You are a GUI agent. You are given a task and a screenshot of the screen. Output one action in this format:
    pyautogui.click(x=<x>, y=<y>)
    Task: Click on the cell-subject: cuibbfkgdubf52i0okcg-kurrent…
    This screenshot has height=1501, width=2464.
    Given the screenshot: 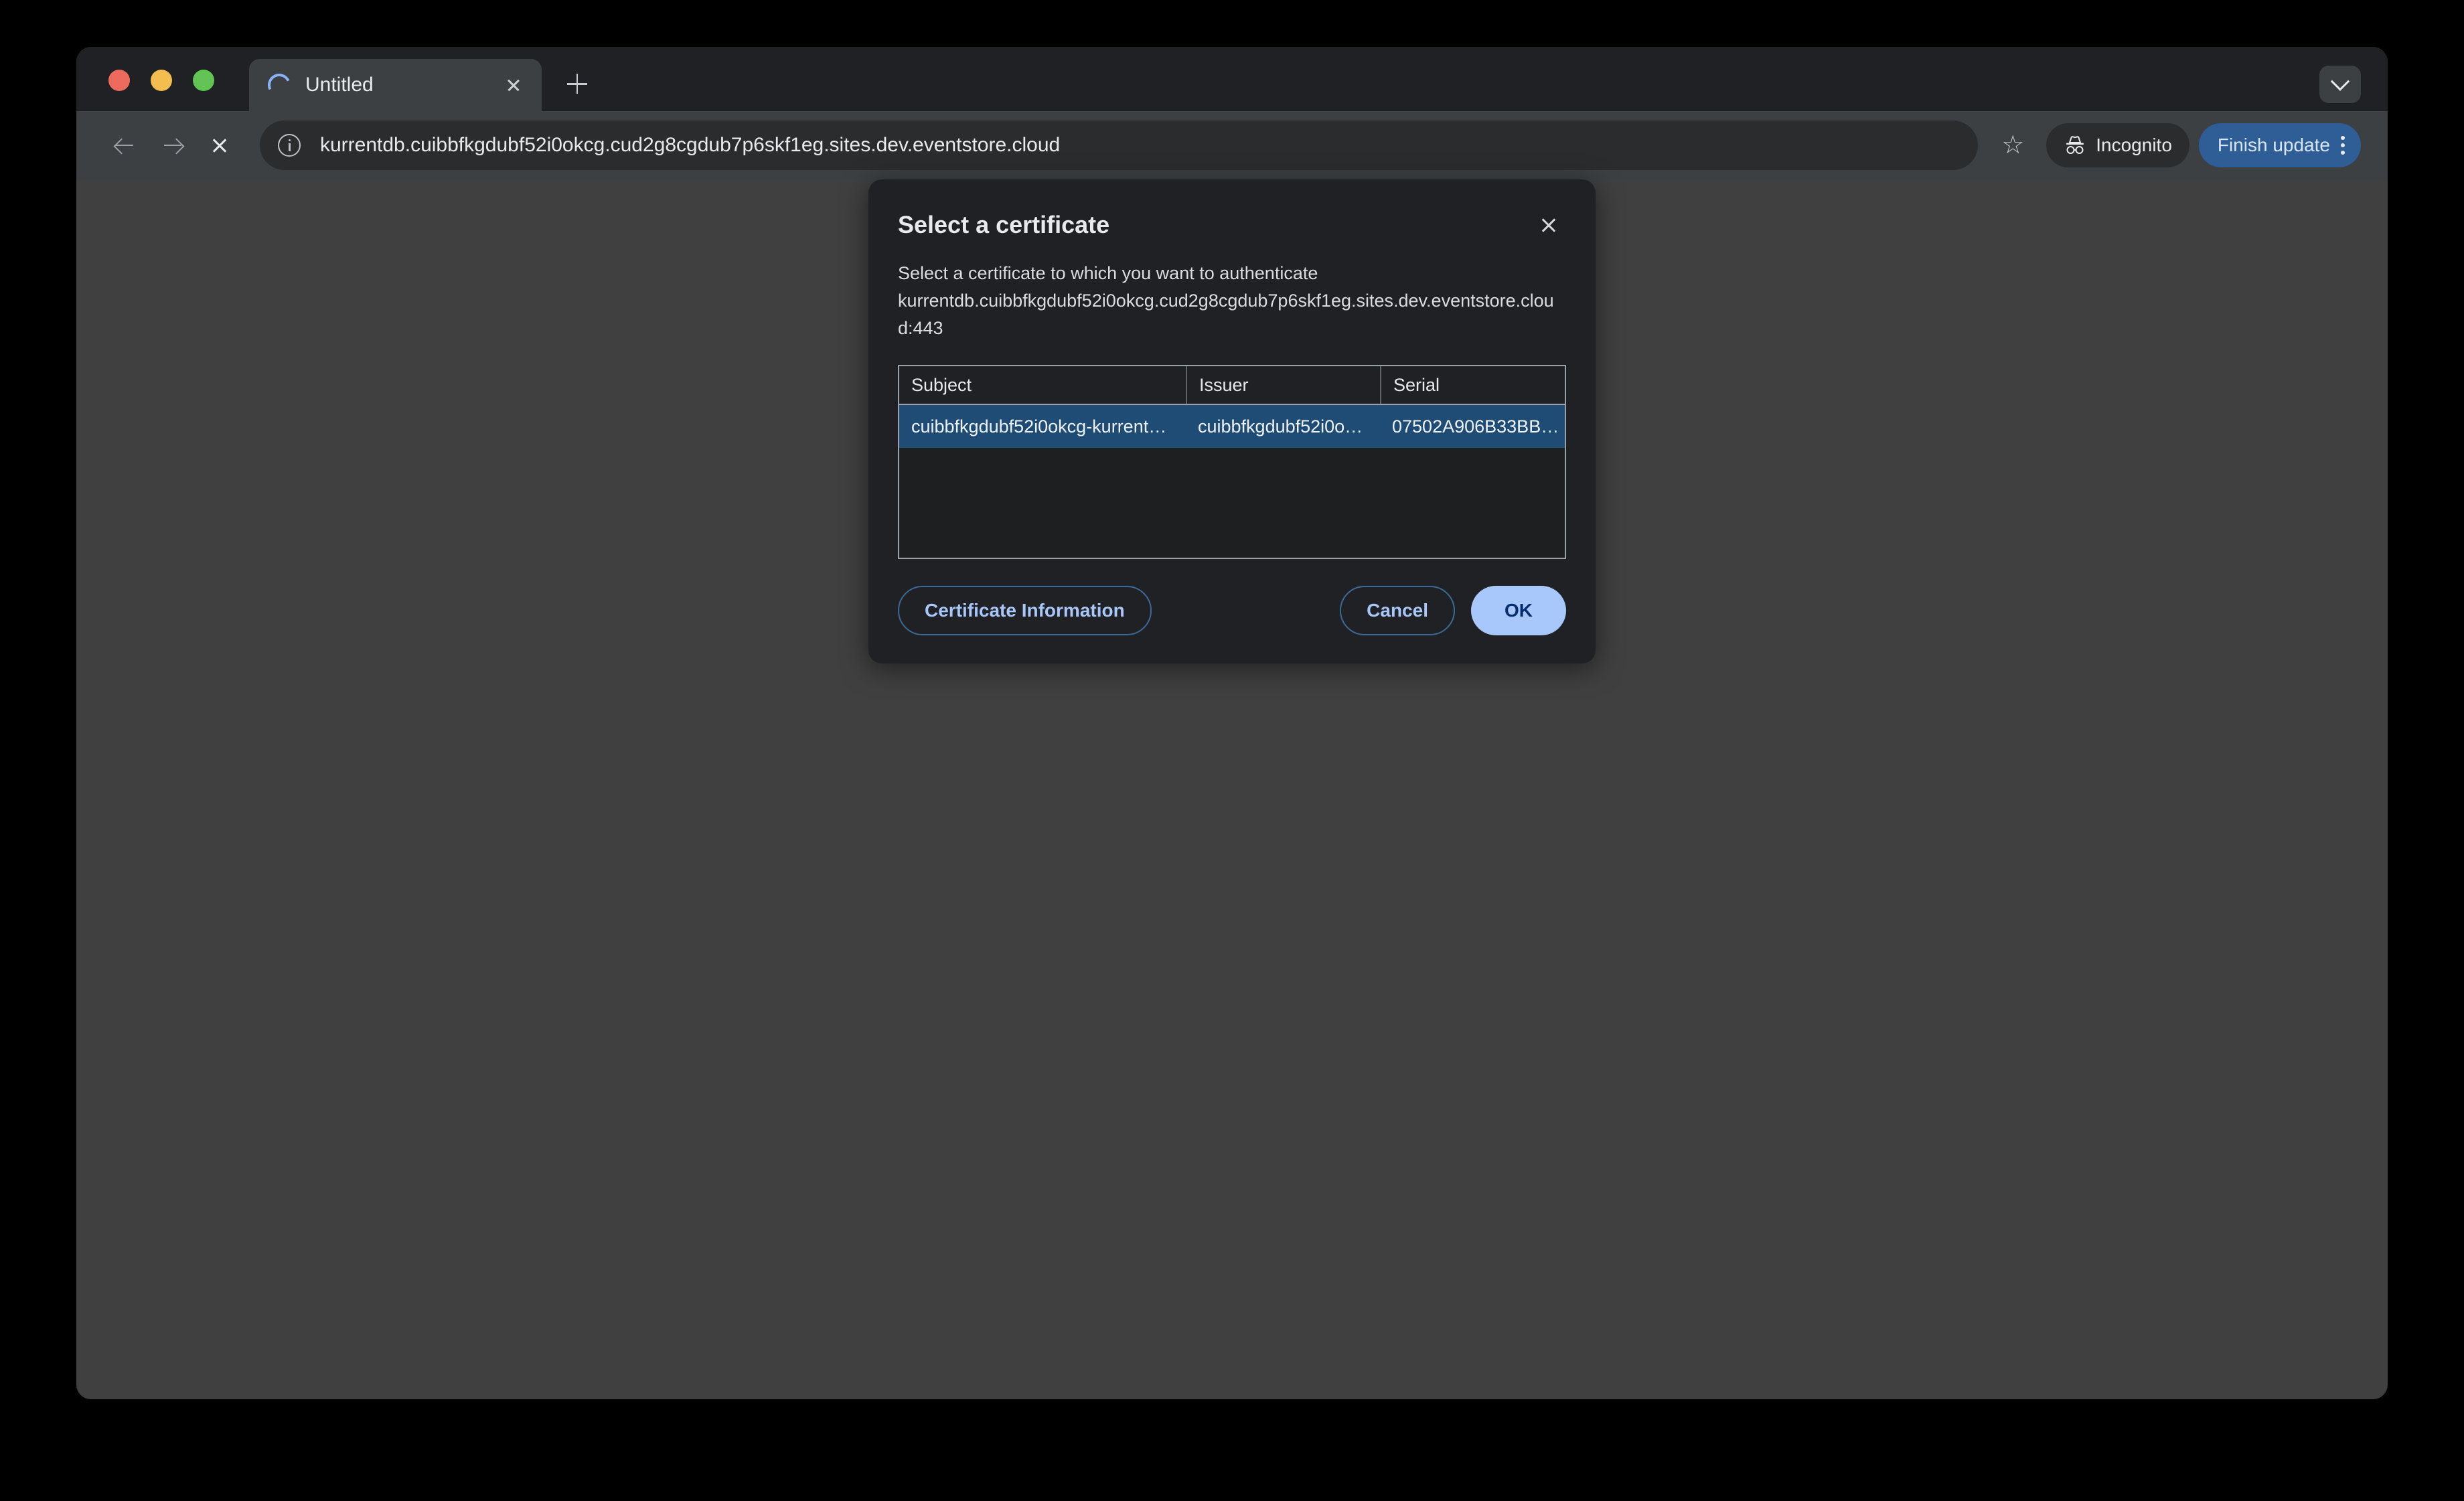 What is the action you would take?
    pyautogui.click(x=1039, y=426)
    